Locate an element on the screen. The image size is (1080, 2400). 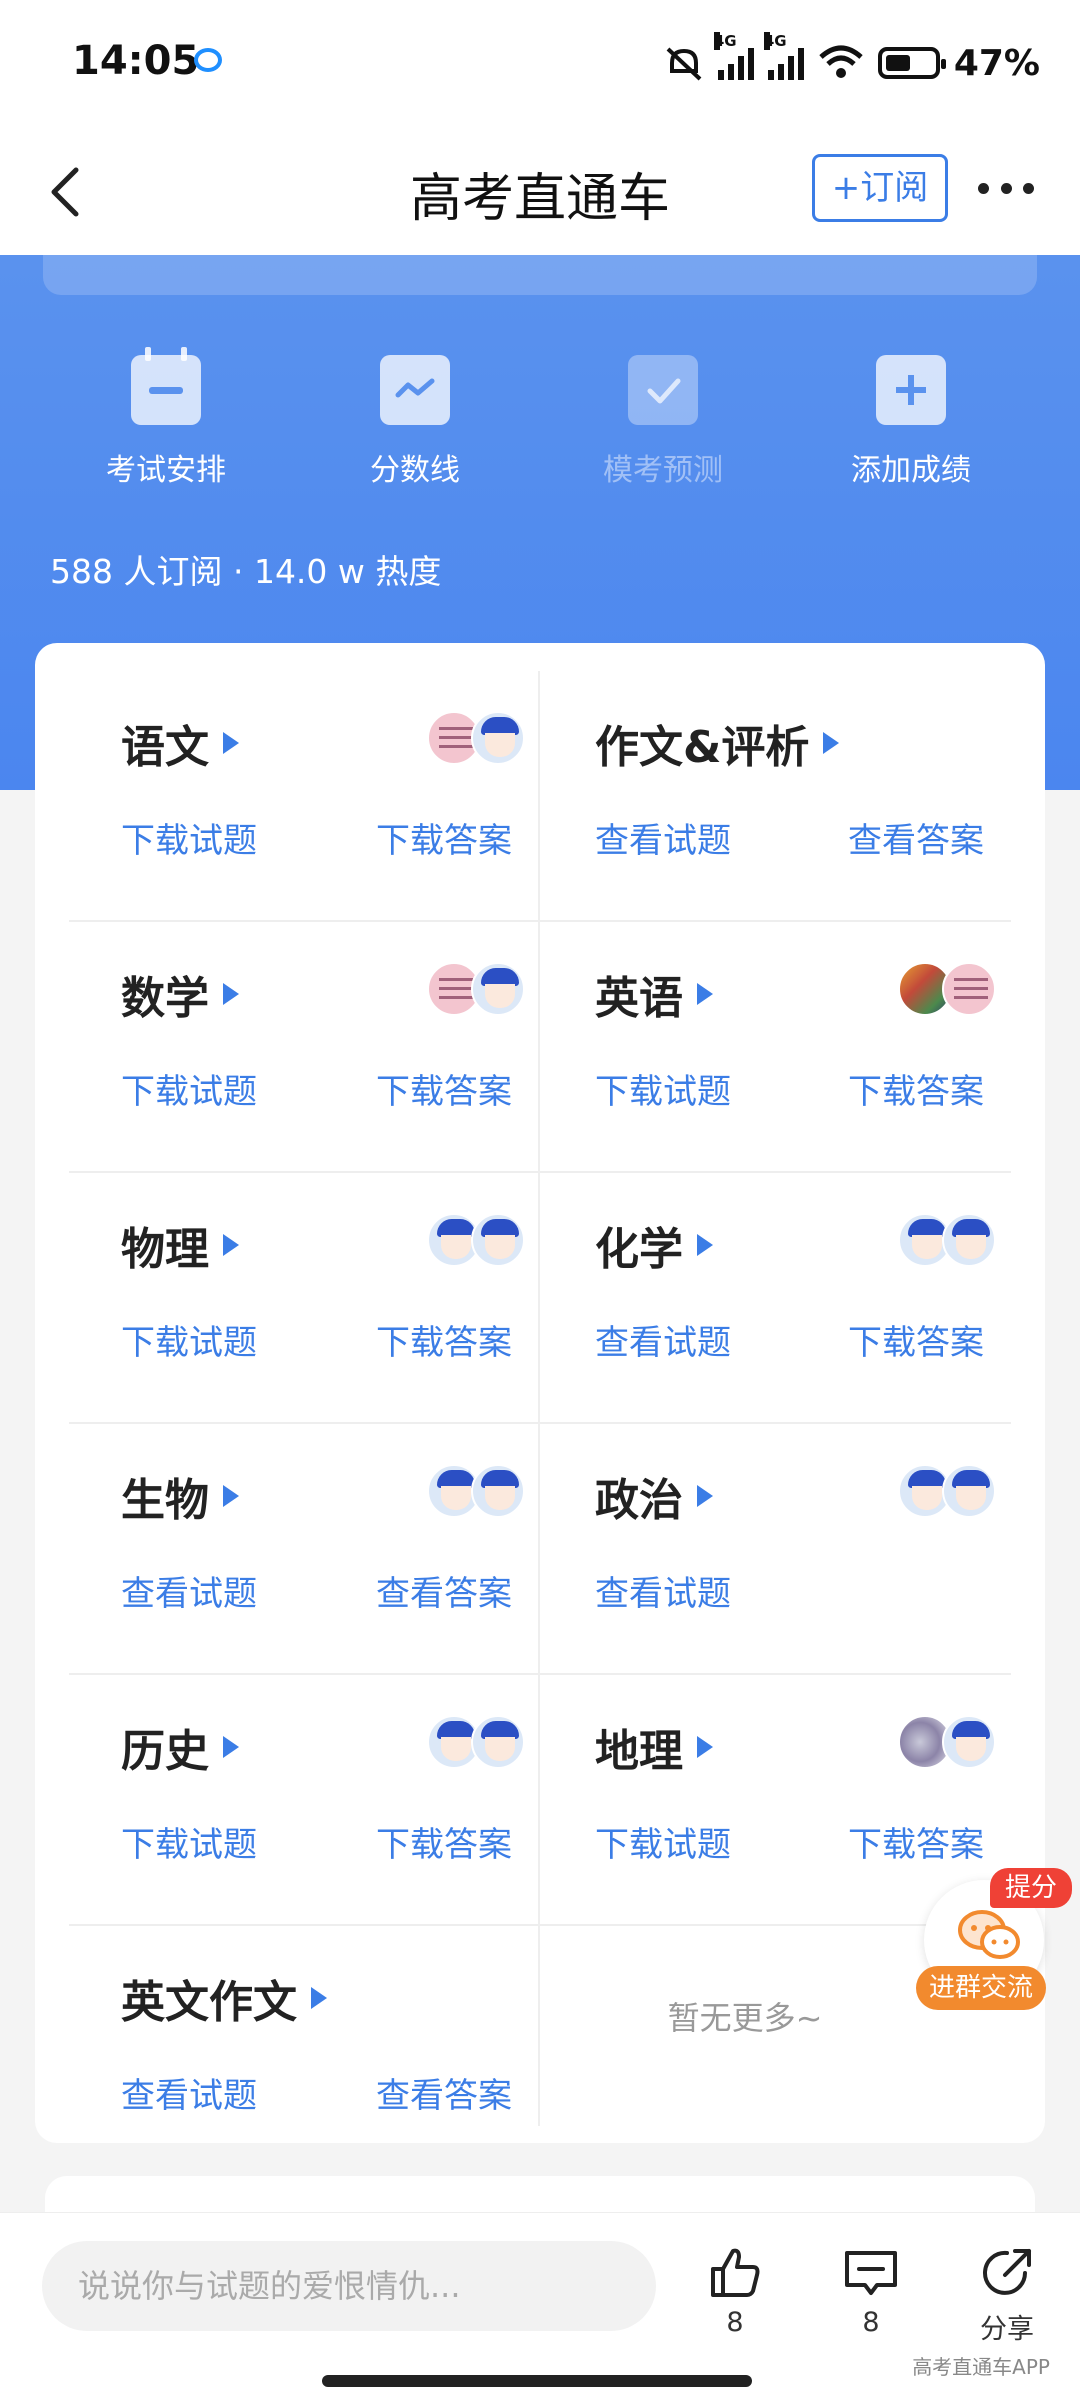
subject-title: 历史 is located at coordinates (180, 1747).